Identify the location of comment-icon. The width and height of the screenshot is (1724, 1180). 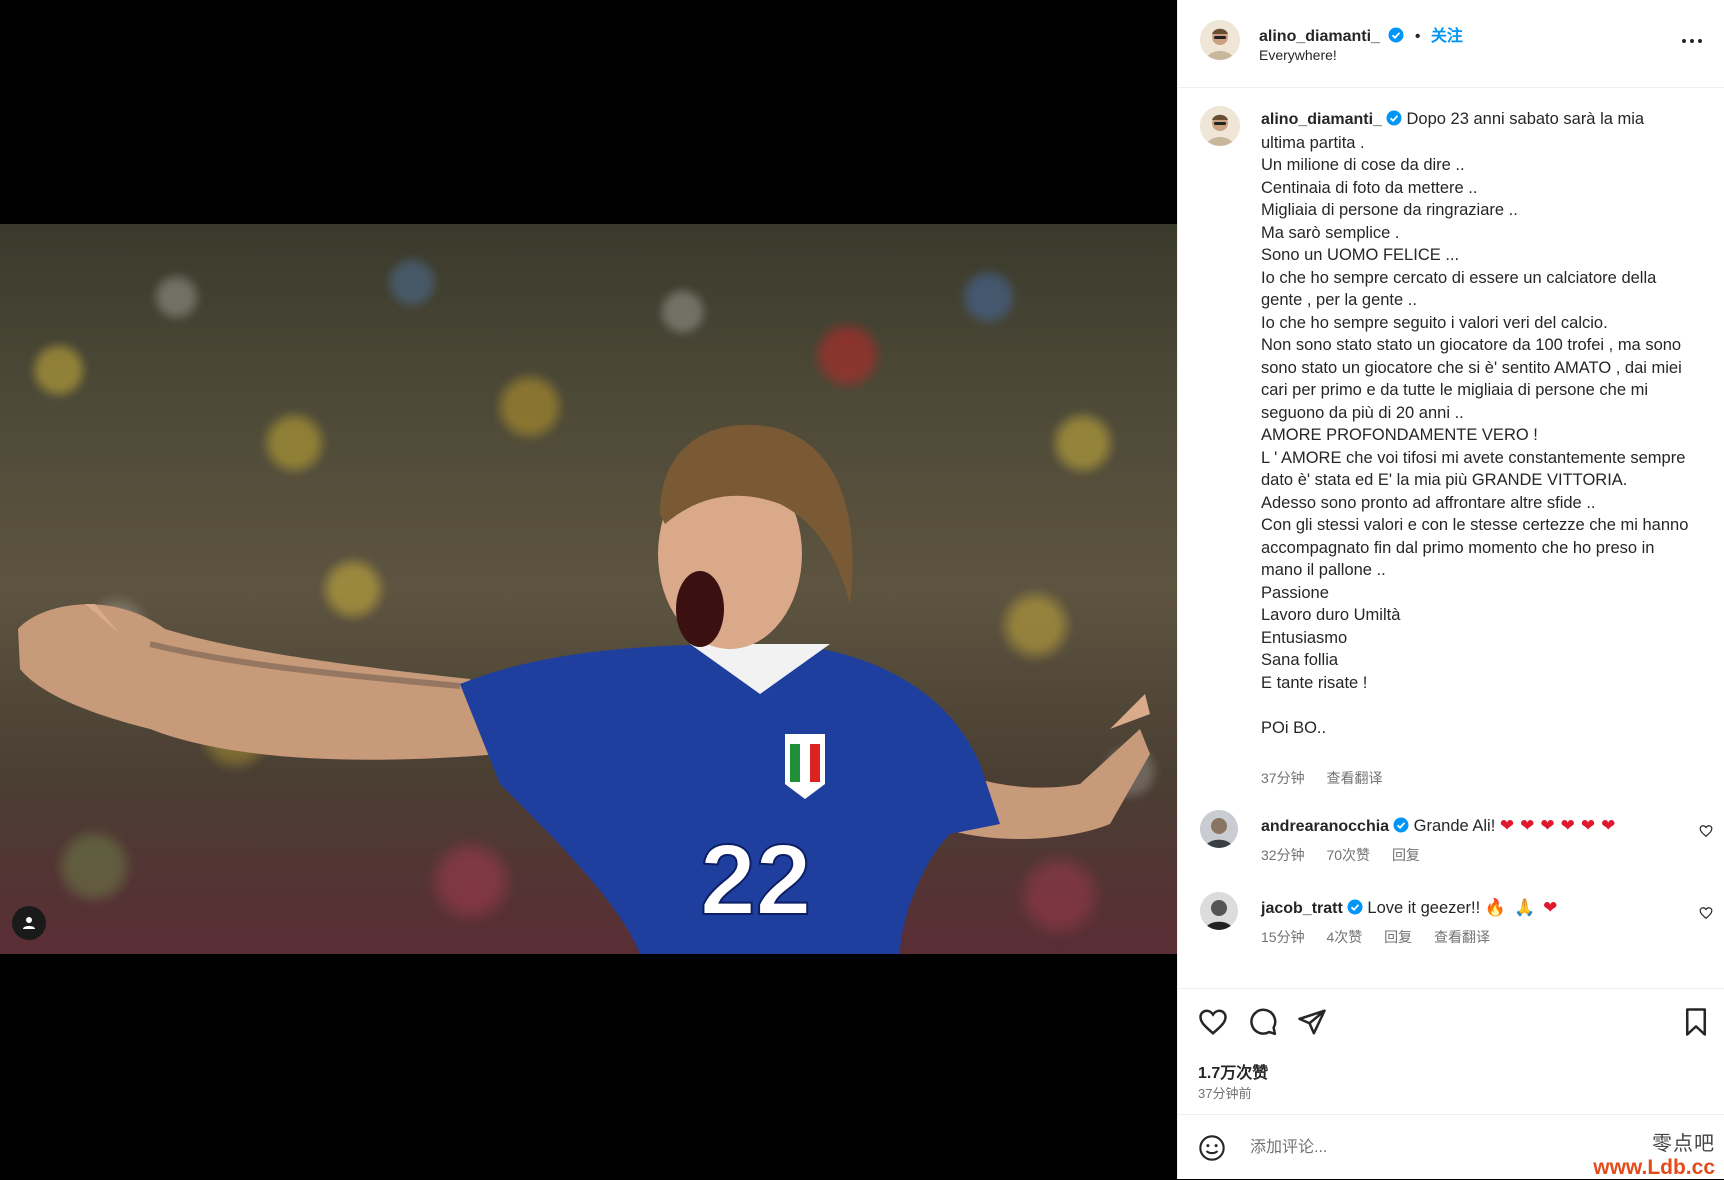
(1263, 1022).